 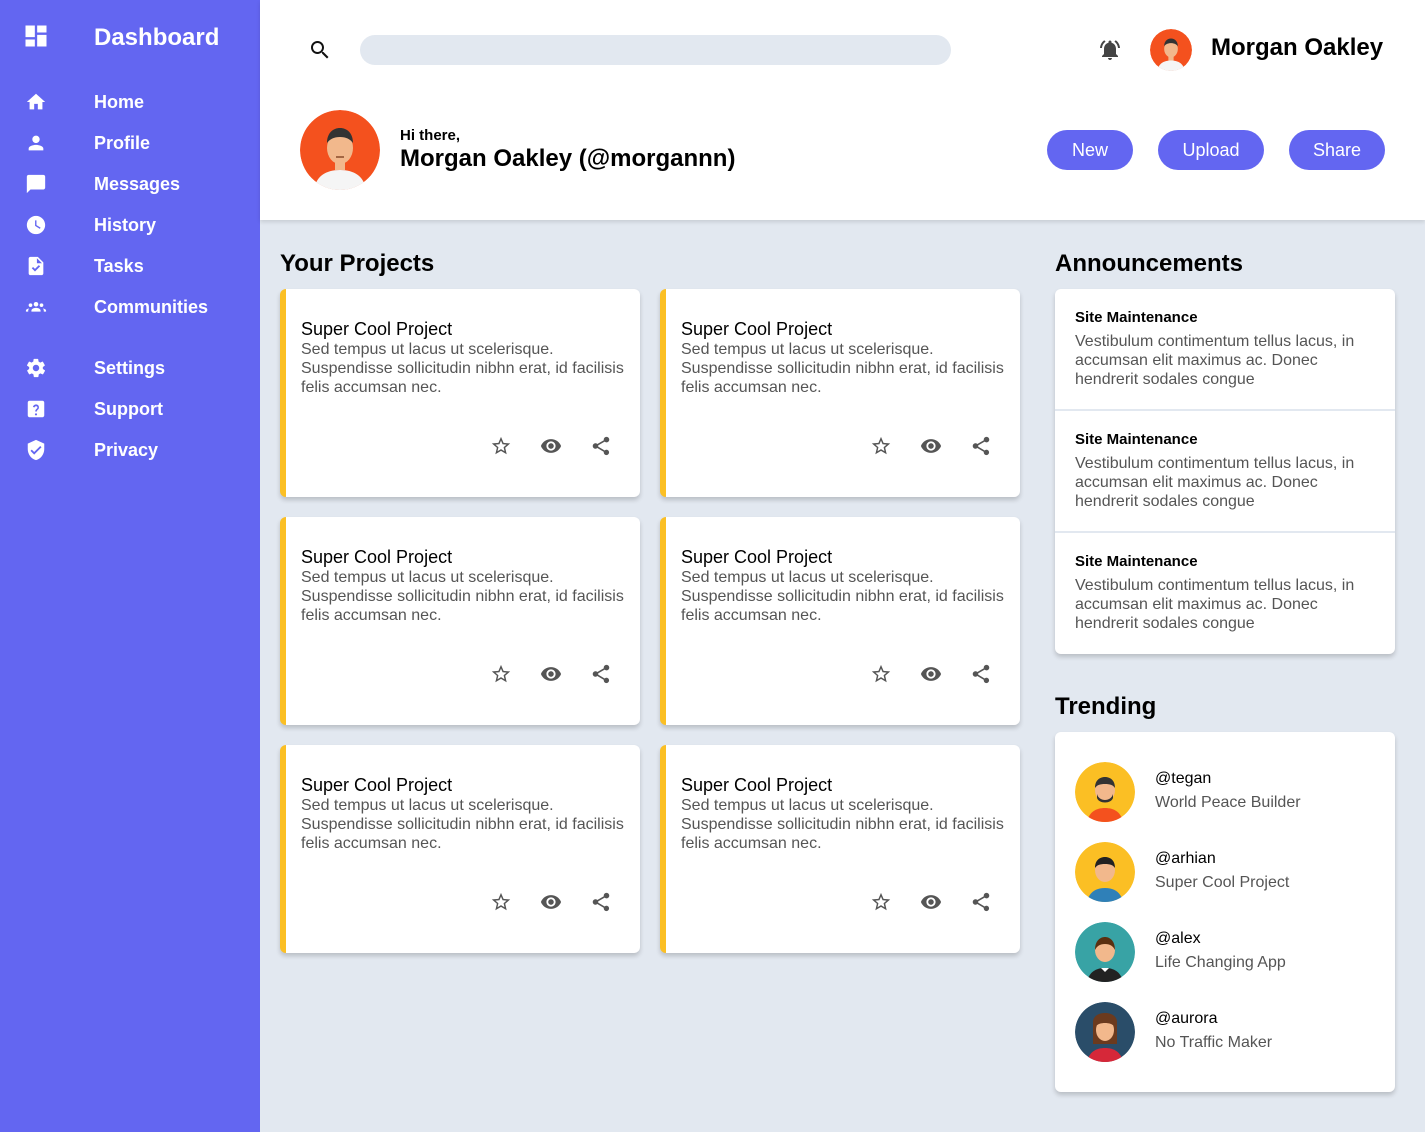 What do you see at coordinates (36, 184) in the screenshot?
I see `chat-icon` at bounding box center [36, 184].